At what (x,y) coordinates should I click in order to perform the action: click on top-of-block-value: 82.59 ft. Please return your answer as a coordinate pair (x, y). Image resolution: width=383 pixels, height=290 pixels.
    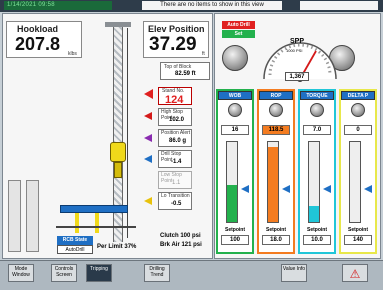
    Looking at the image, I should click on (185, 74).